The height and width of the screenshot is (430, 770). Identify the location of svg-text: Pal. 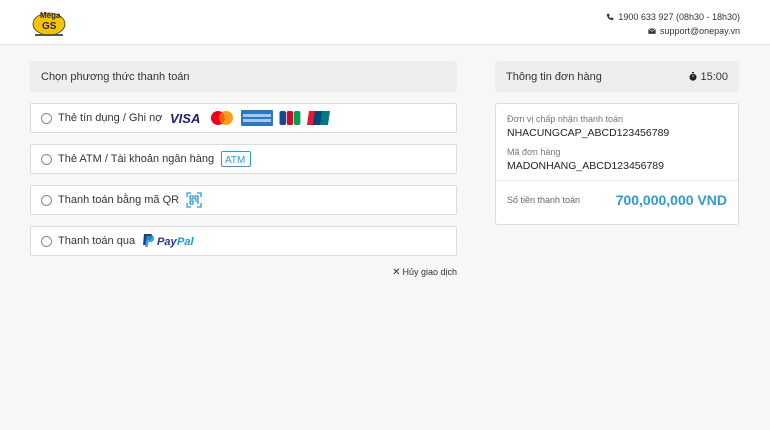
(185, 242).